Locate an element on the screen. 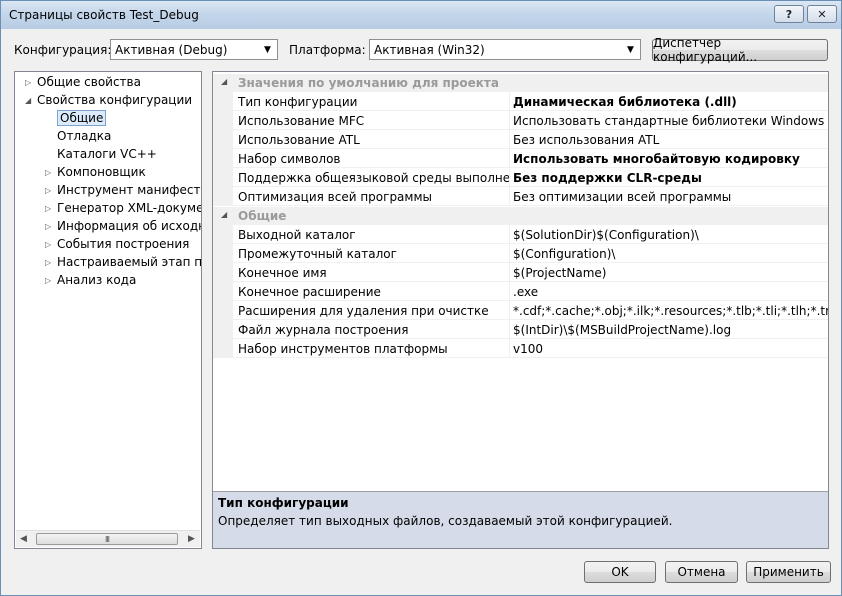 The image size is (842, 596). tree-item-label: Общие свойства is located at coordinates (89, 82).